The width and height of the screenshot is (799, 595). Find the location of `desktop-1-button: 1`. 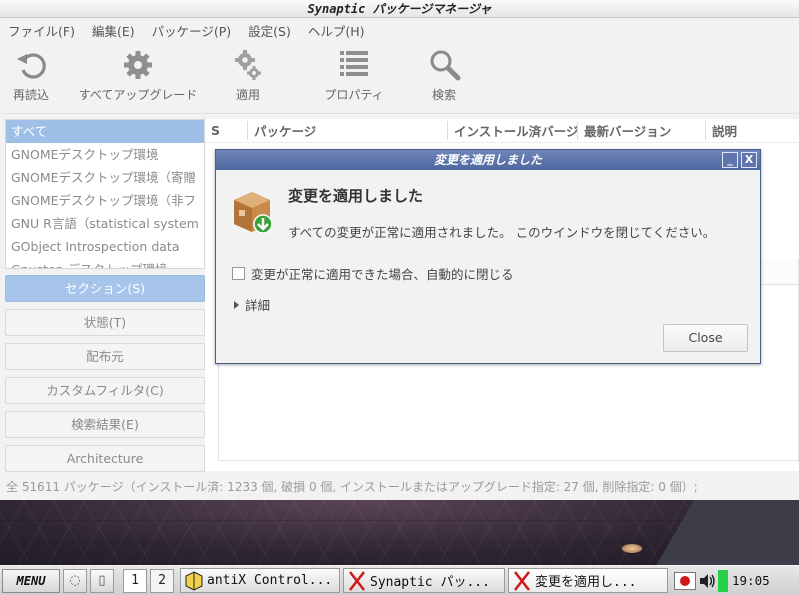

desktop-1-button: 1 is located at coordinates (135, 580).